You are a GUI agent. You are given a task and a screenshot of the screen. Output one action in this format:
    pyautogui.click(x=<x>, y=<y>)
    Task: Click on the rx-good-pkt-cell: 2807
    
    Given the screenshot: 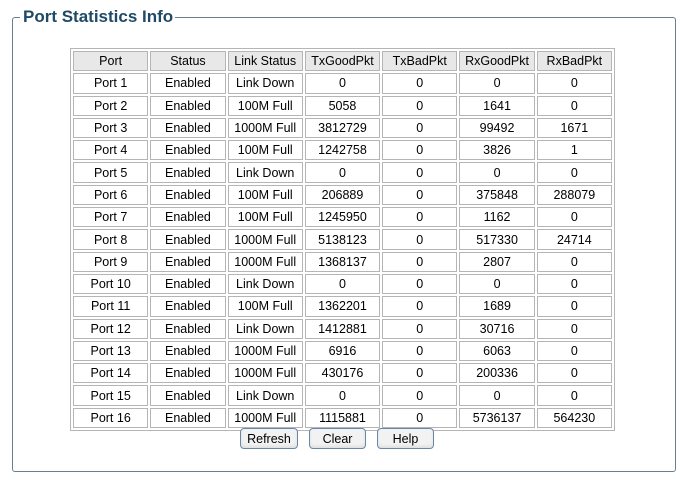 What is the action you would take?
    pyautogui.click(x=497, y=261)
    